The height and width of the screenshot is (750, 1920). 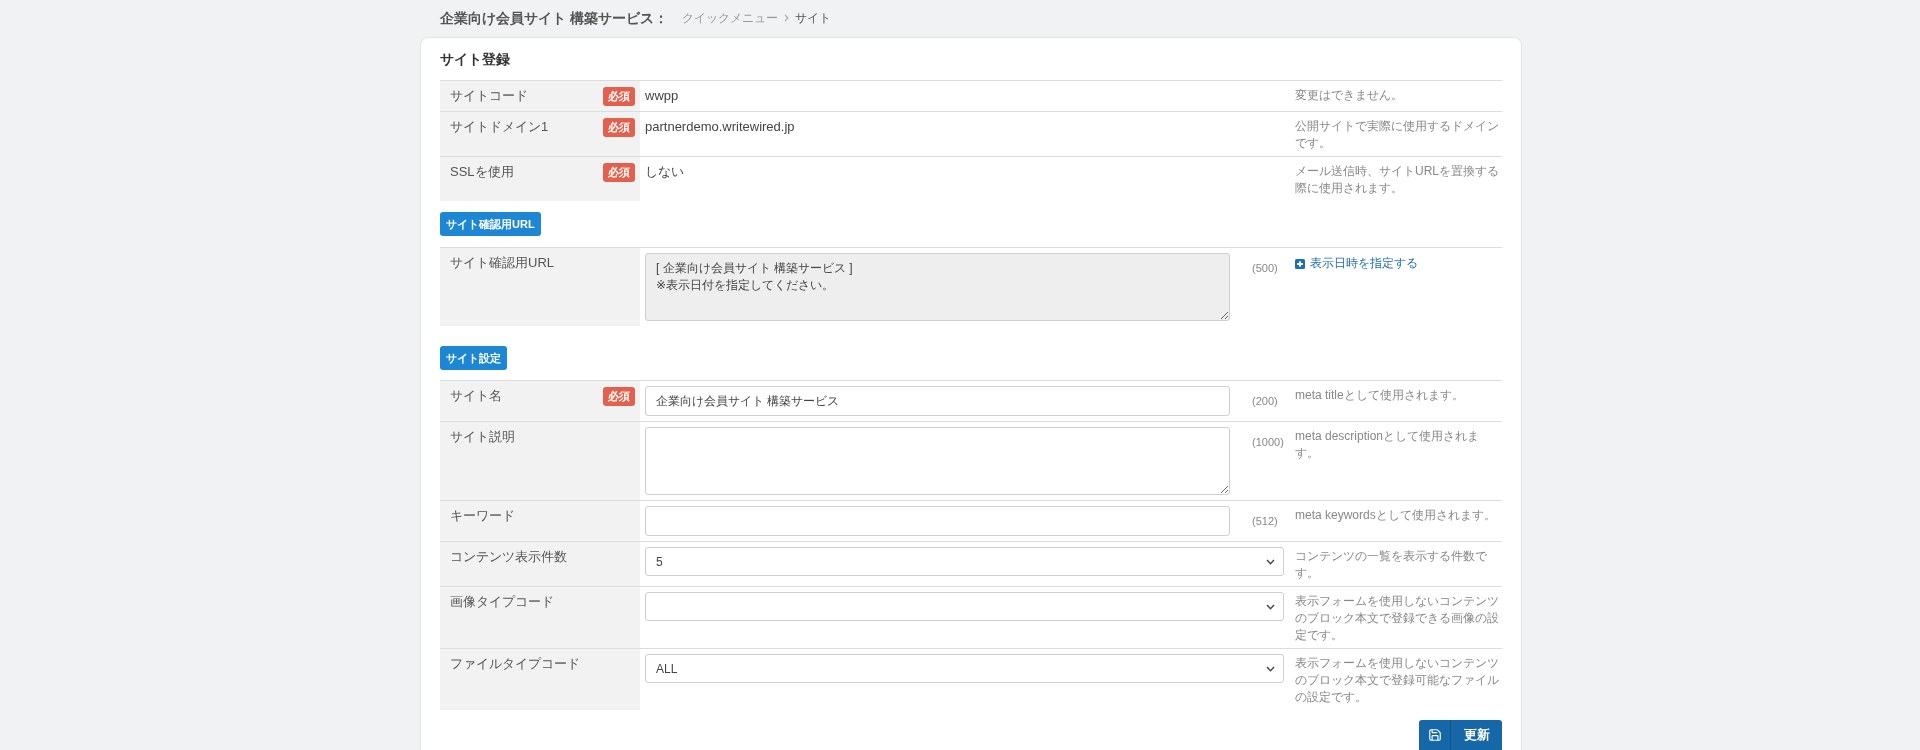 What do you see at coordinates (554, 18) in the screenshot?
I see `page-title: 企業向け会員サイト 構築サービス：` at bounding box center [554, 18].